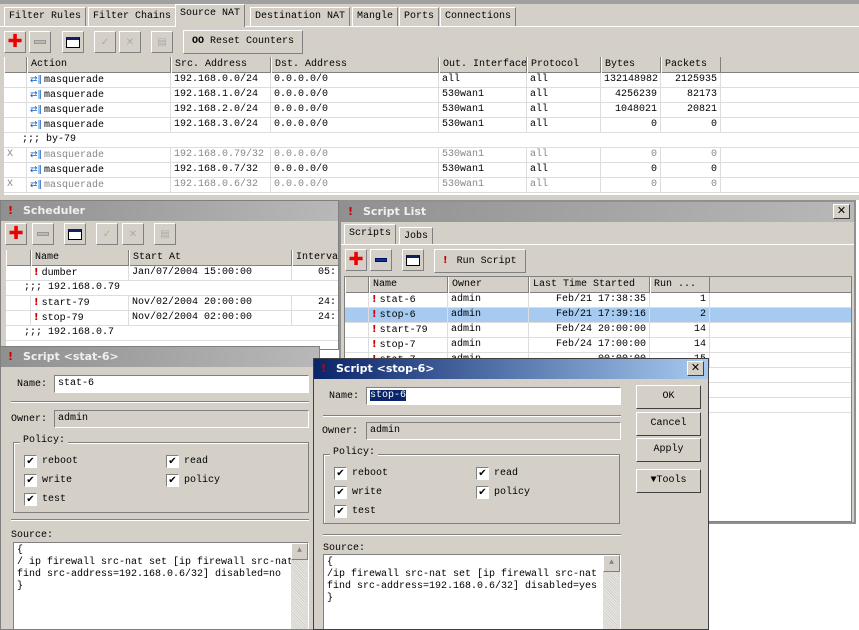 This screenshot has width=859, height=630. What do you see at coordinates (172, 273) in the screenshot?
I see `table-row: ! dumber Jan/07/2004 15:00:00 05:` at bounding box center [172, 273].